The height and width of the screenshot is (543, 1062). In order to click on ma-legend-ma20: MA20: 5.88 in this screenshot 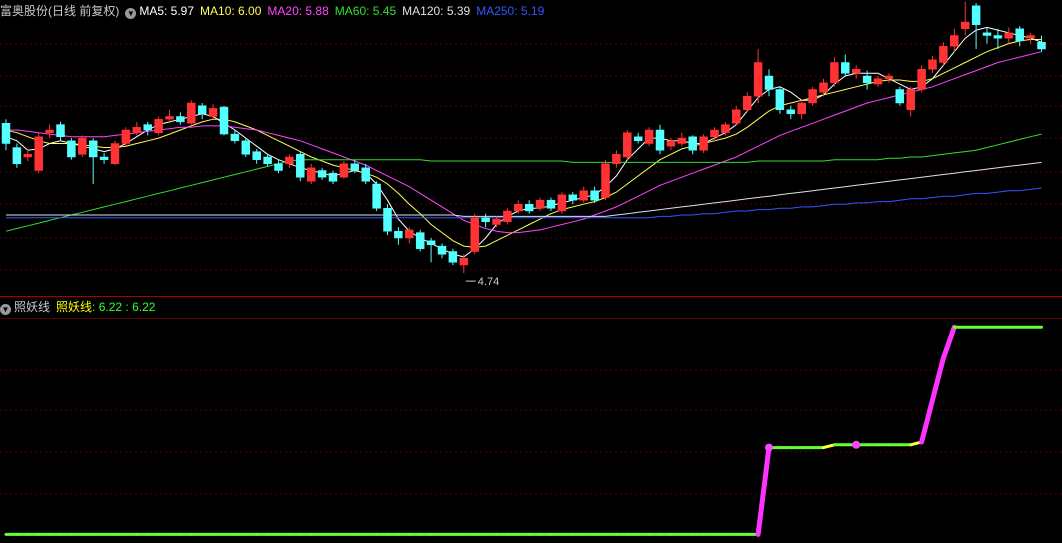, I will do `click(298, 11)`.